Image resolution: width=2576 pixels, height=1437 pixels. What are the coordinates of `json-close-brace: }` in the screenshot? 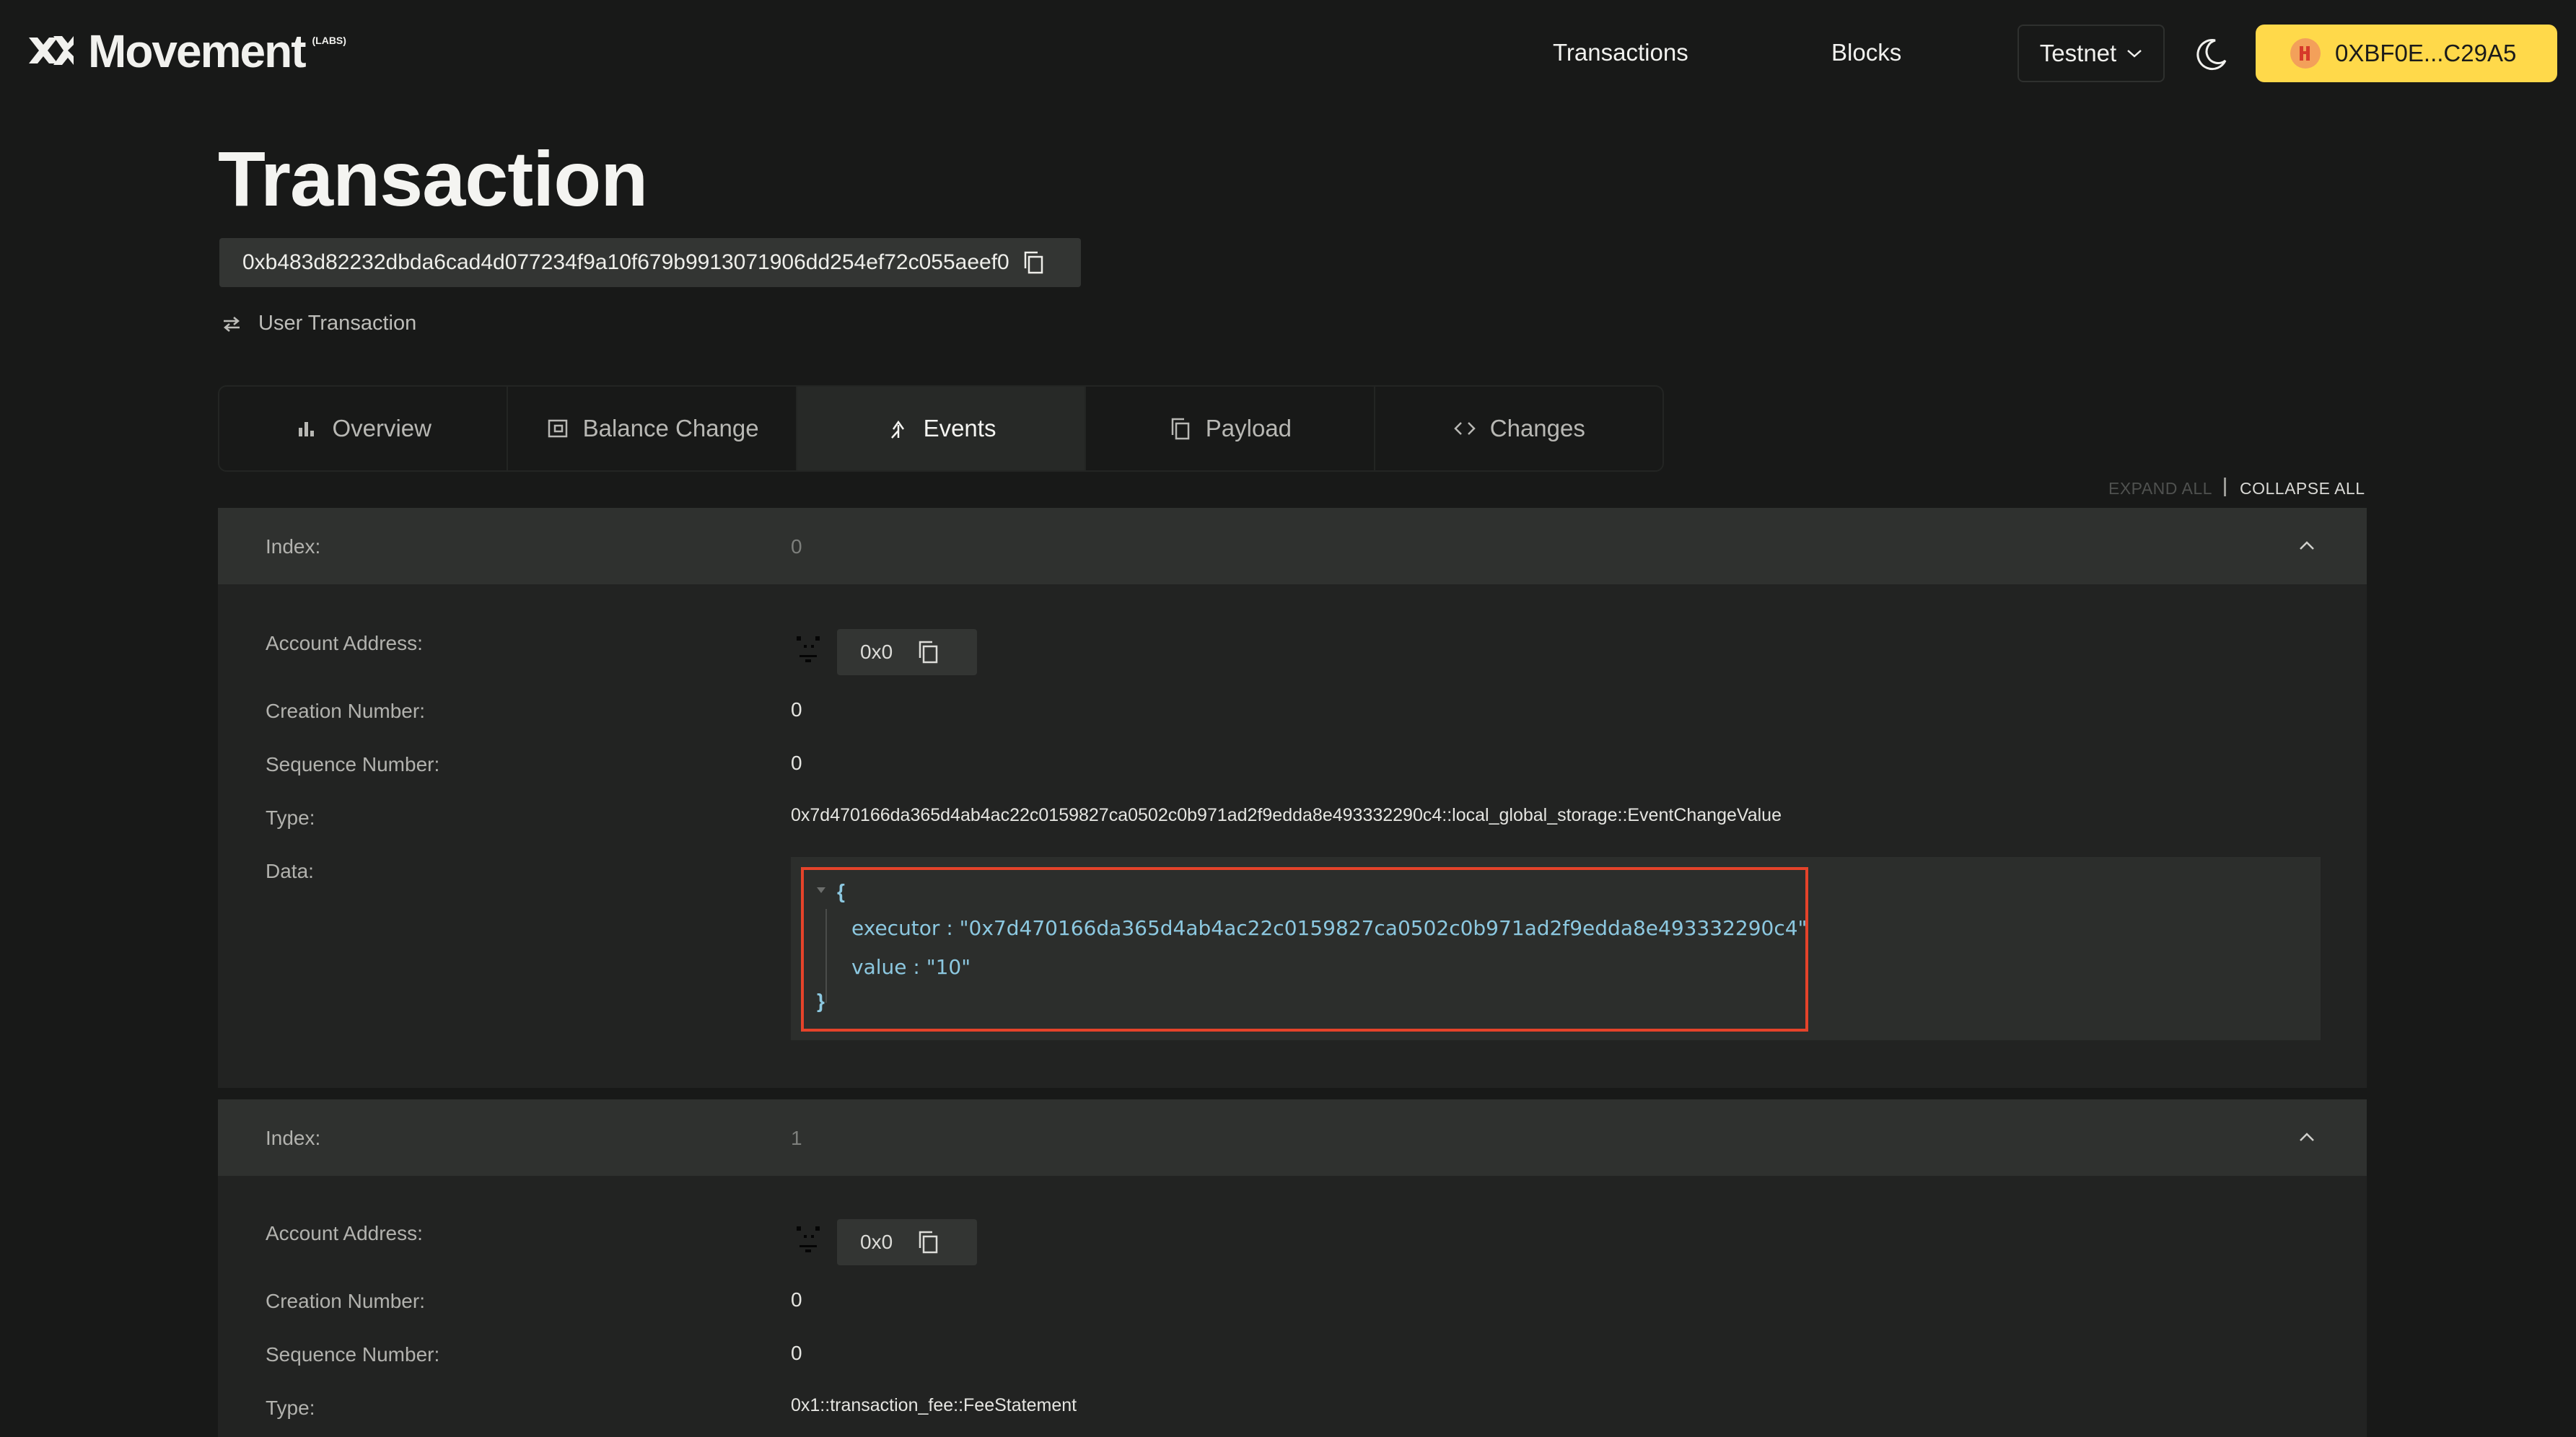 It's located at (821, 1001).